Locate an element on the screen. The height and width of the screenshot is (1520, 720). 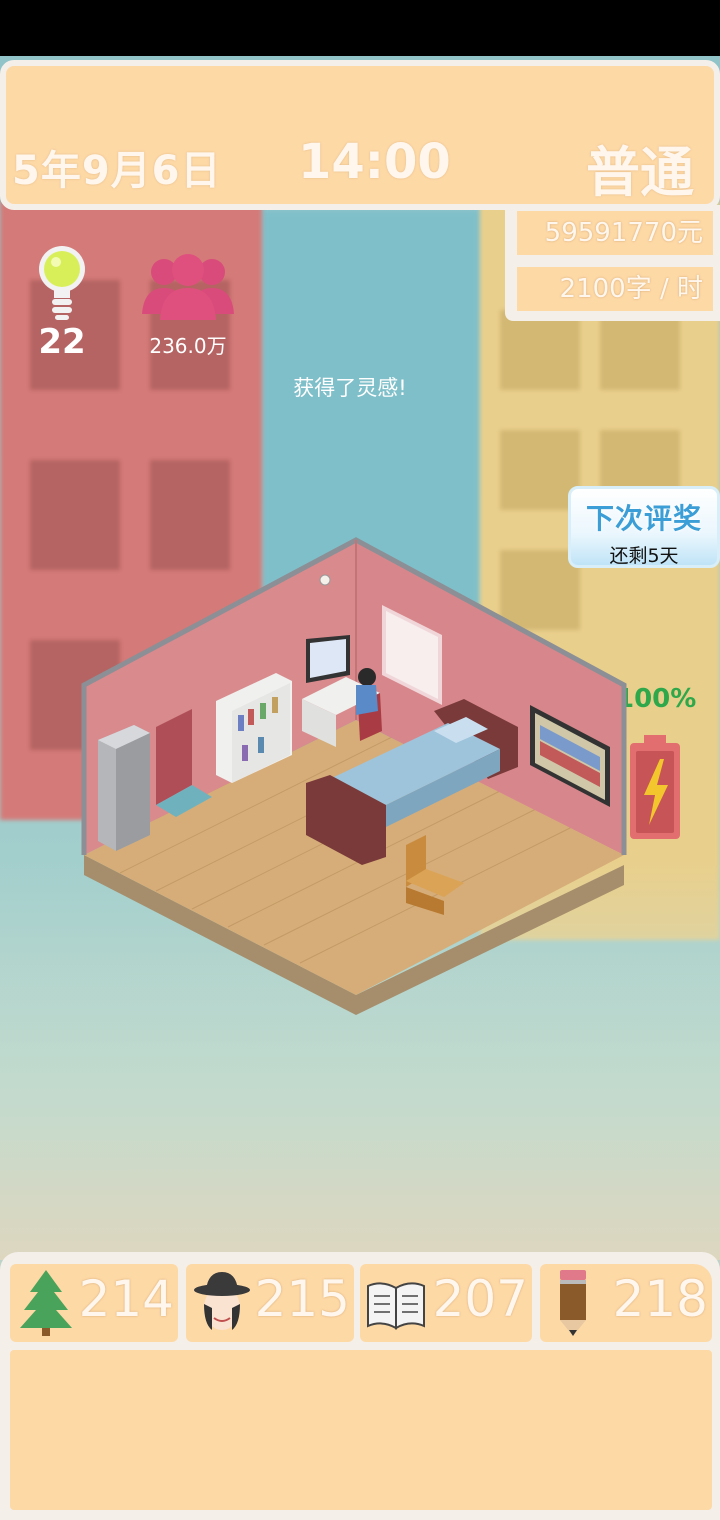
detective-hat-icon is located at coordinates (222, 1301).